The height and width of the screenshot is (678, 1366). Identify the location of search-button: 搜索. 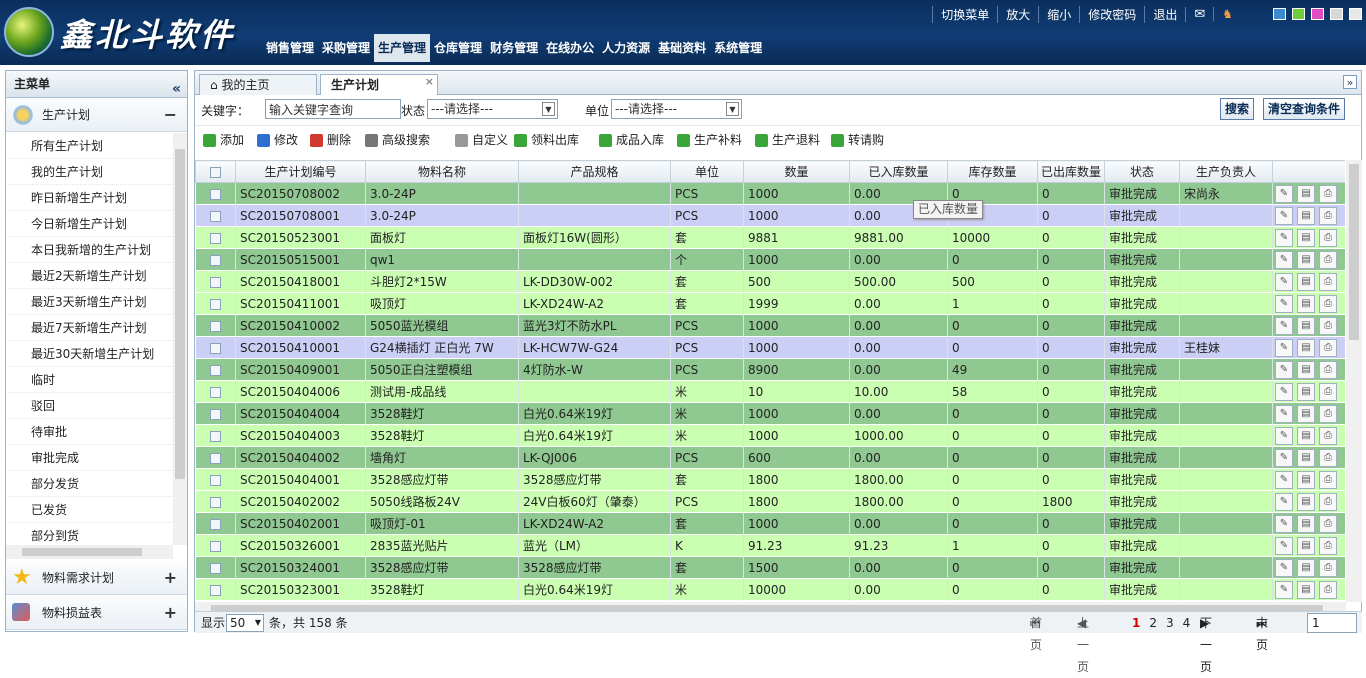
(1237, 109).